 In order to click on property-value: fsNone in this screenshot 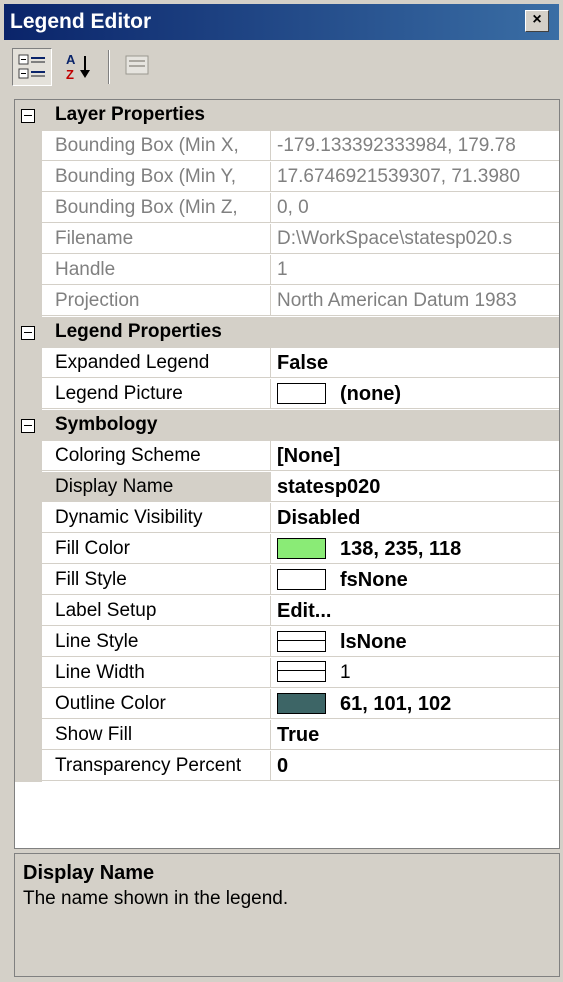, I will do `click(415, 580)`.